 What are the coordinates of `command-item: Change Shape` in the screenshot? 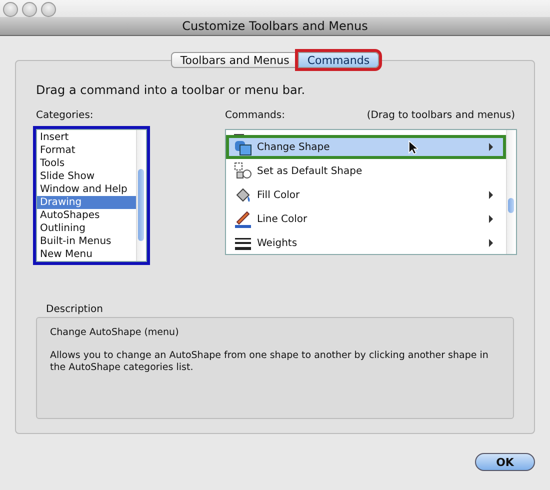 It's located at (366, 147).